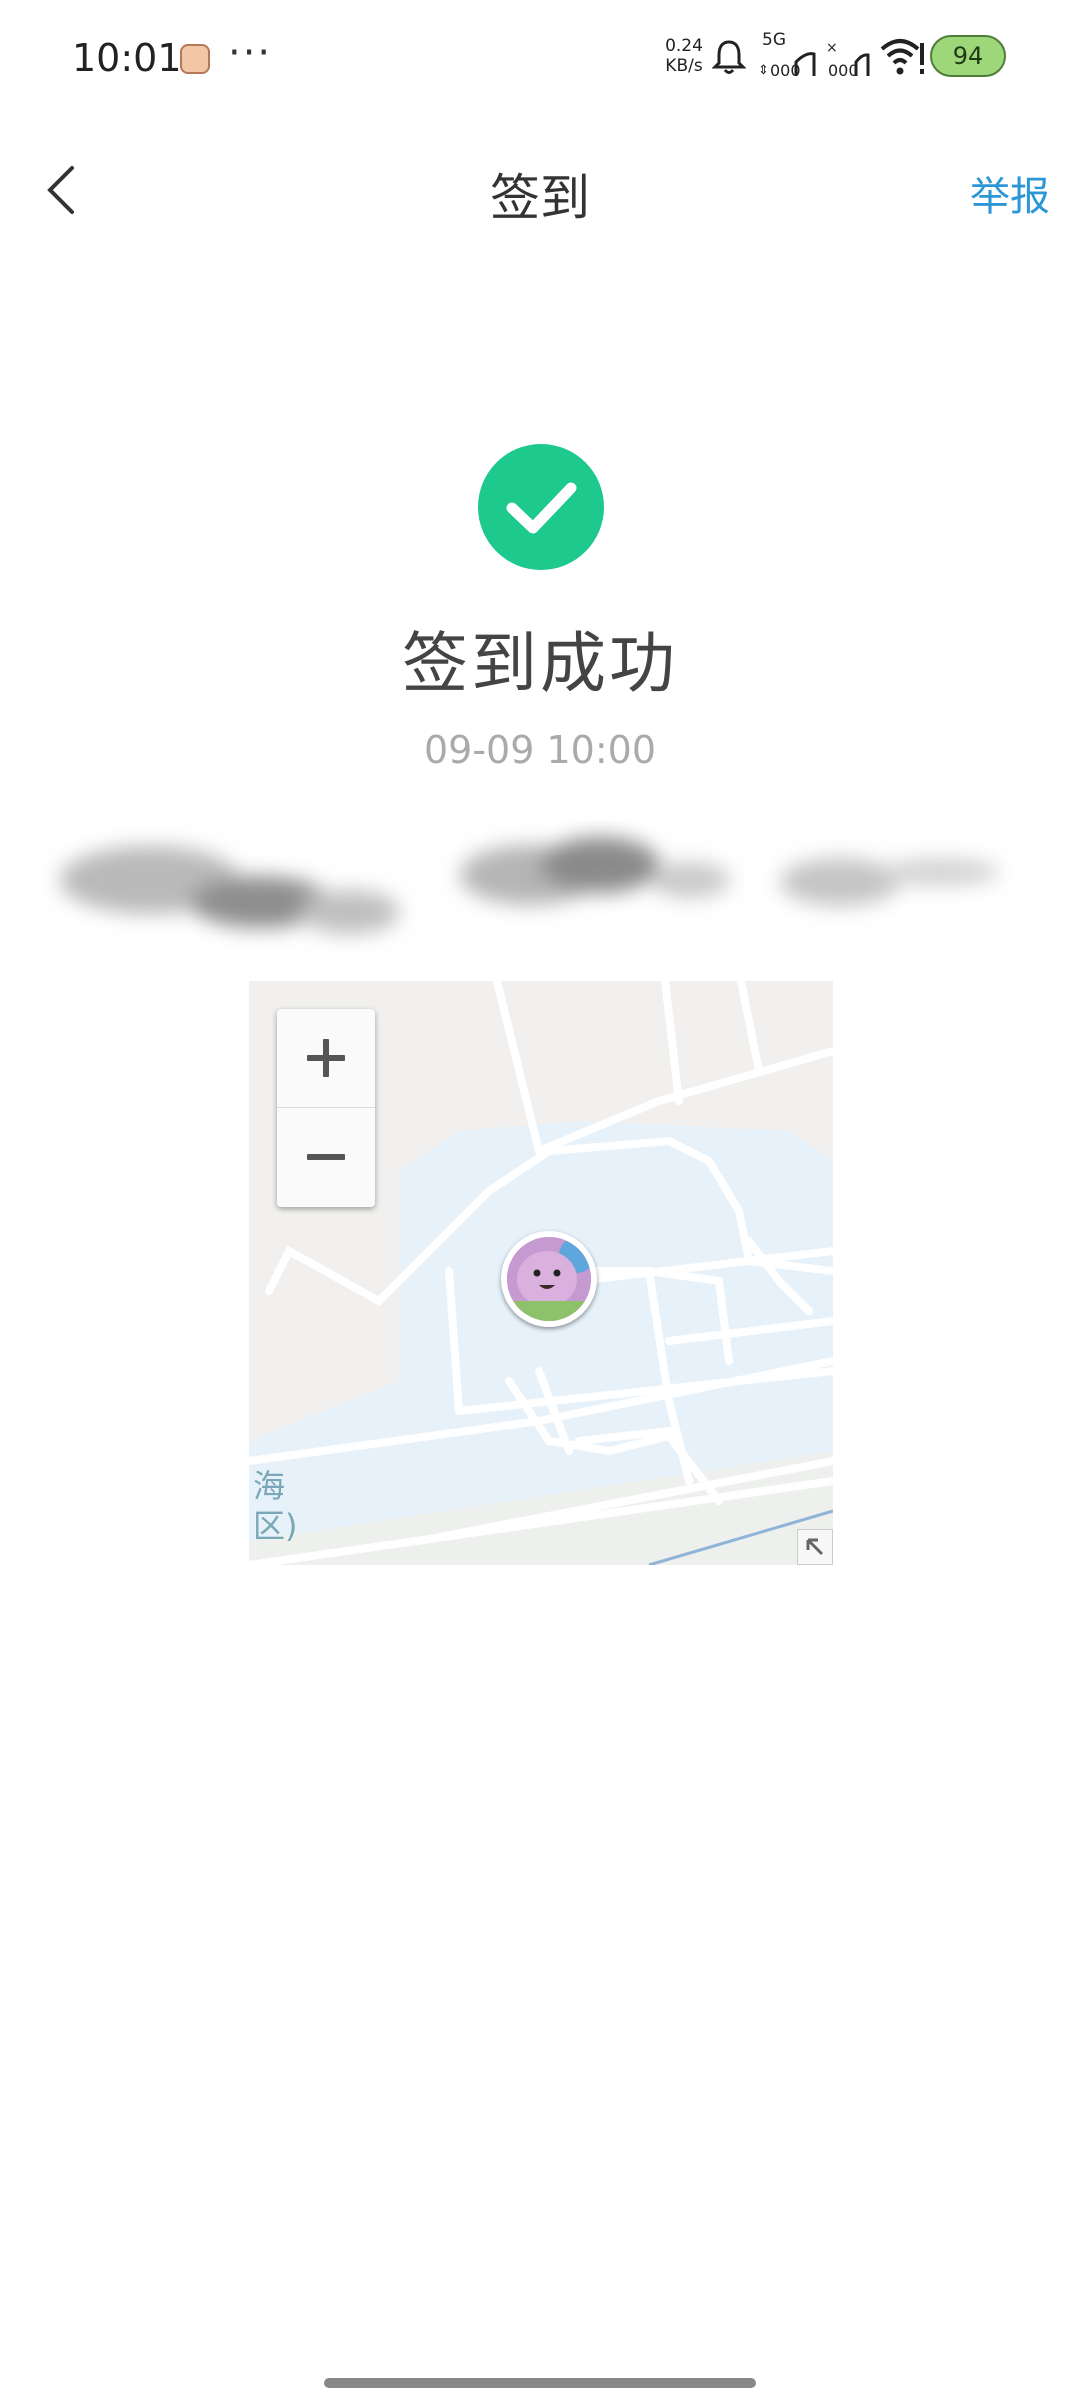 The height and width of the screenshot is (2400, 1080). I want to click on battery-icon: 94, so click(968, 56).